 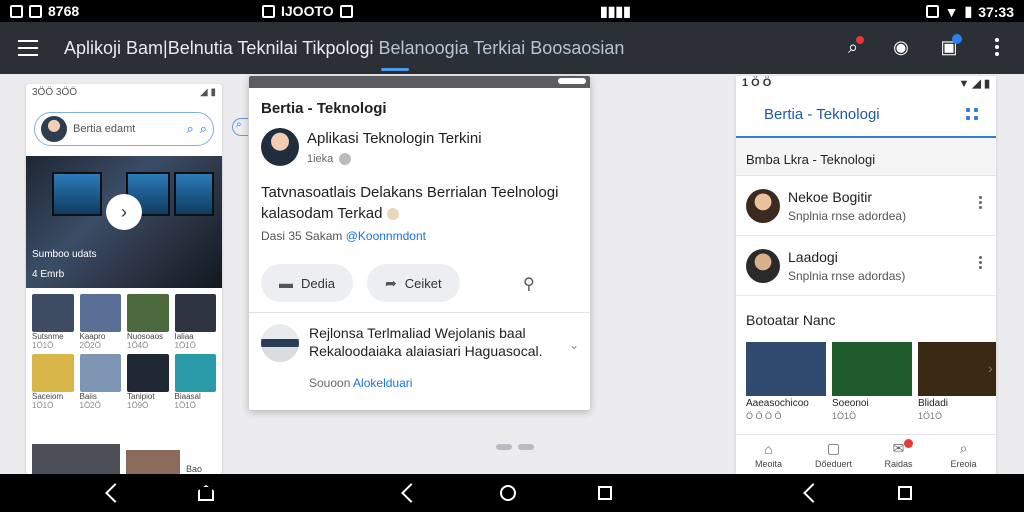 What do you see at coordinates (419, 82) in the screenshot?
I see `card-topbar` at bounding box center [419, 82].